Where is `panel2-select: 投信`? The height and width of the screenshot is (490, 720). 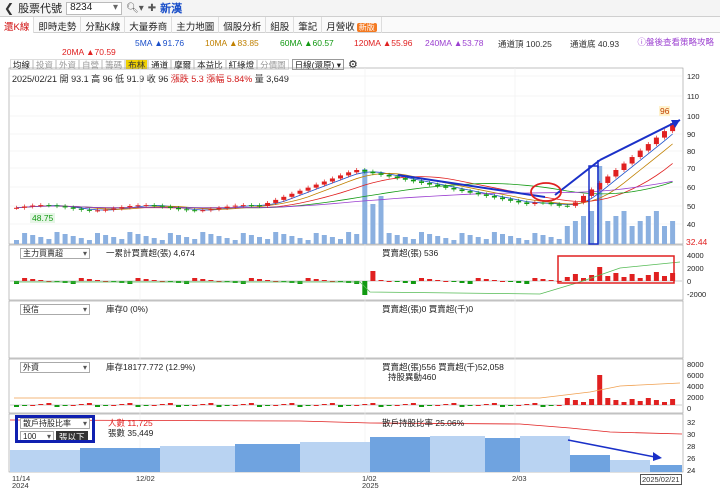
panel2-select: 投信 is located at coordinates (55, 309).